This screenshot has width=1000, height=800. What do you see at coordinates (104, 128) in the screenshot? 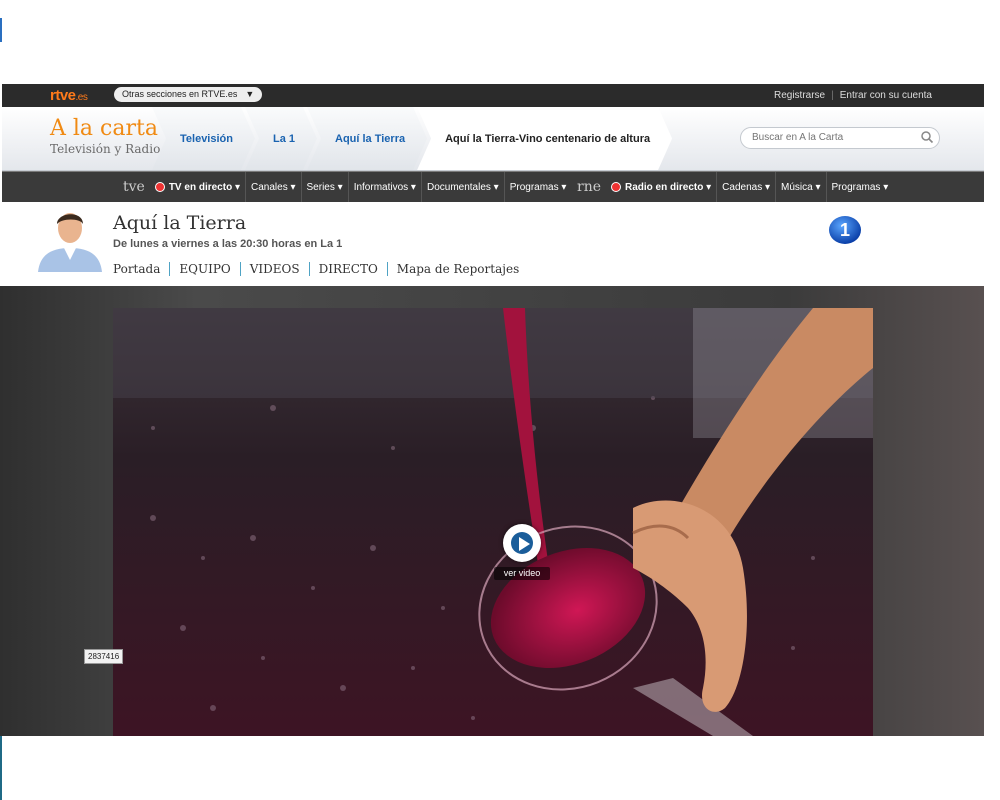
I see `brand-title: A la carta` at bounding box center [104, 128].